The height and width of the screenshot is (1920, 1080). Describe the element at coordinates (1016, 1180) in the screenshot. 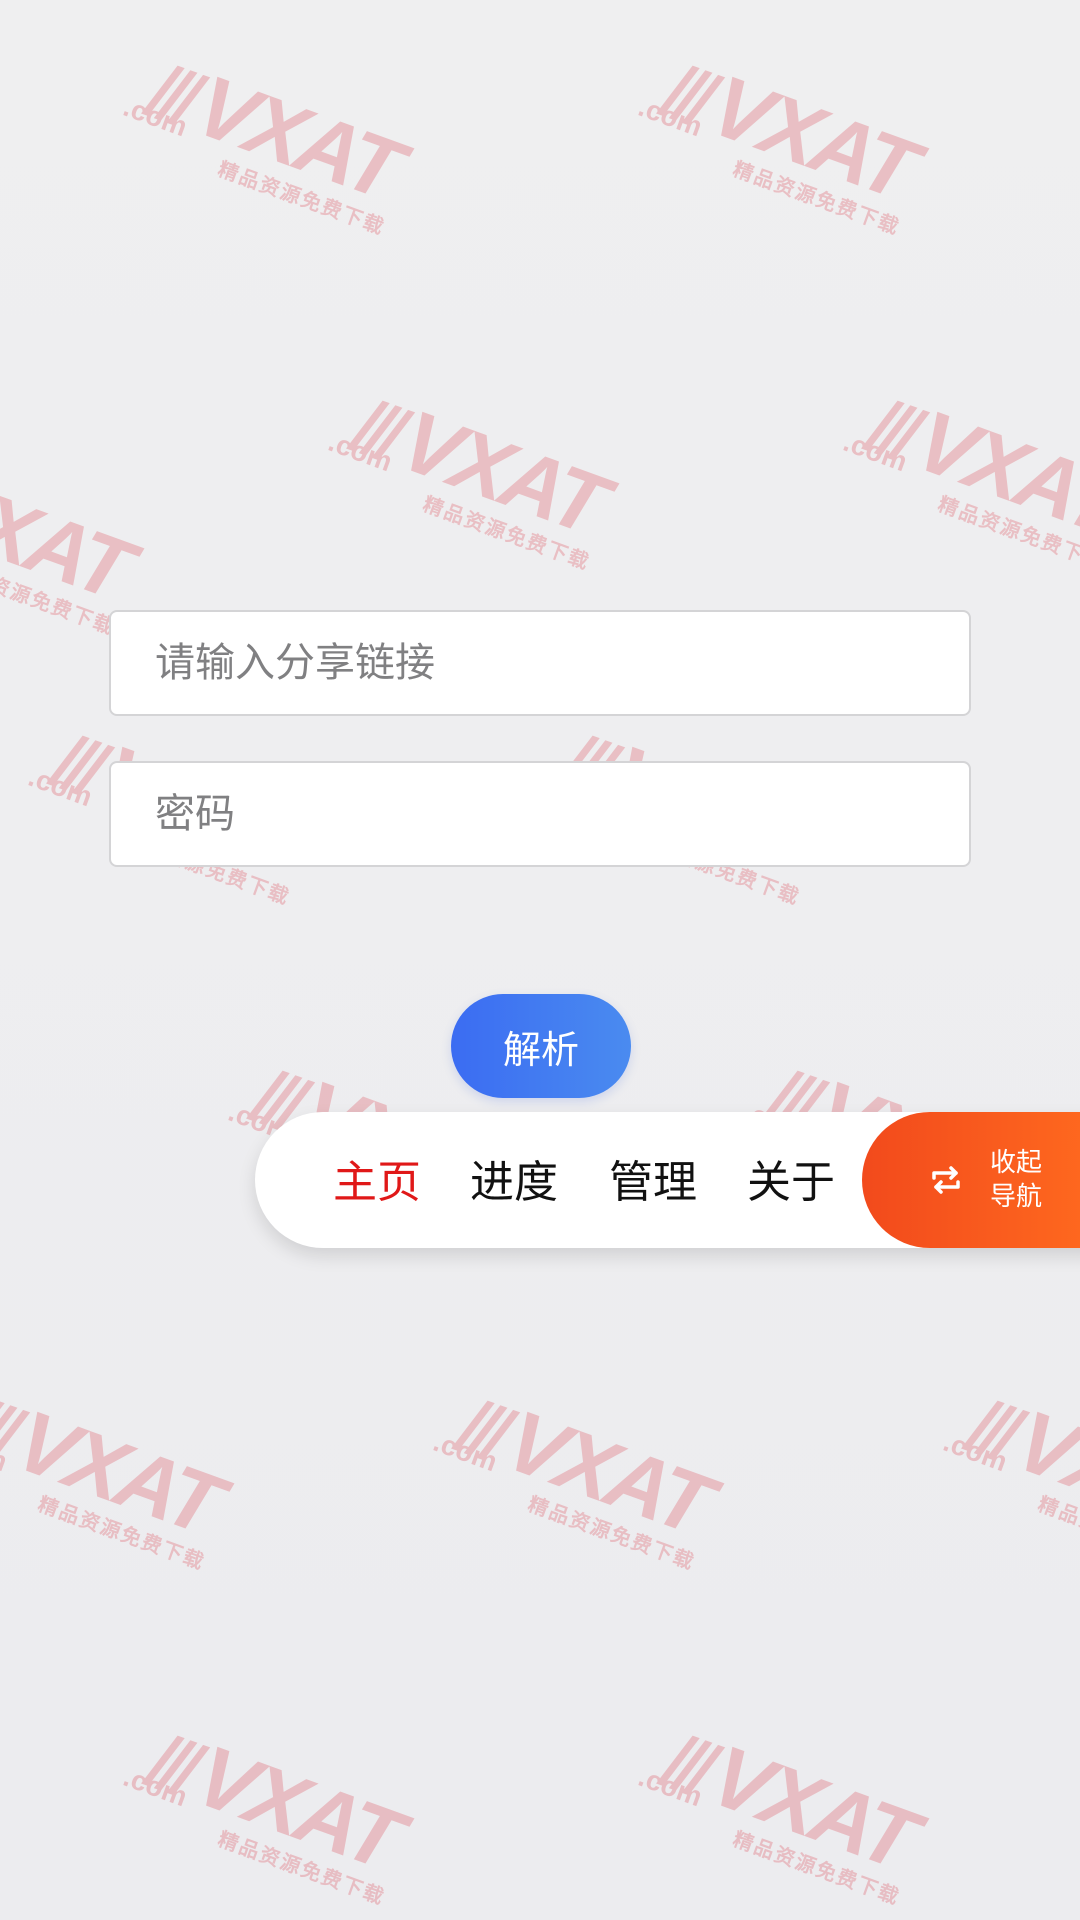

I see `collapse-nav-label: 收起 导航` at that location.